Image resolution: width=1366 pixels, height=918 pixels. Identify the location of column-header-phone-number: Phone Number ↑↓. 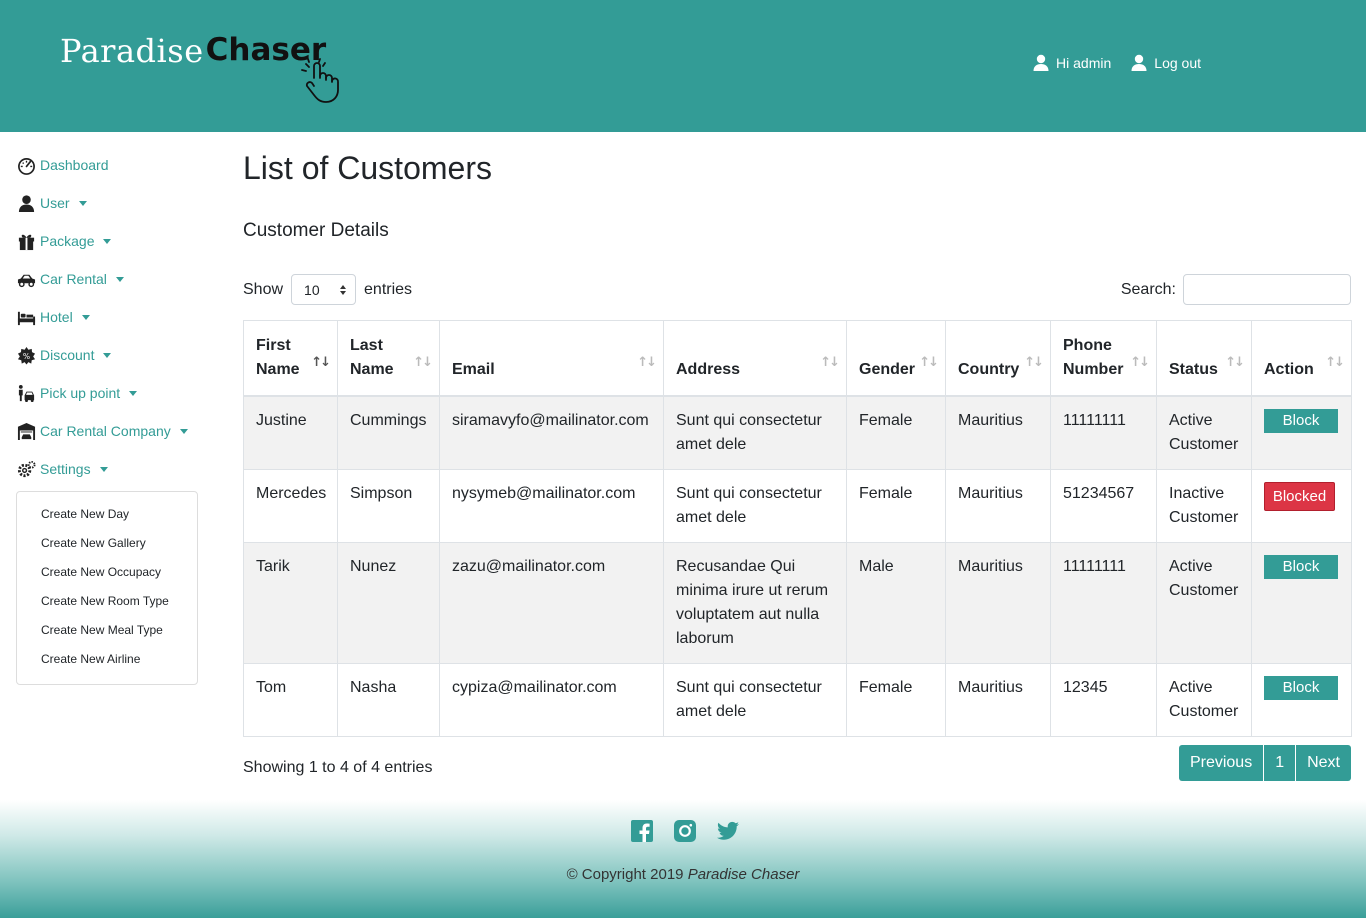
(1103, 358).